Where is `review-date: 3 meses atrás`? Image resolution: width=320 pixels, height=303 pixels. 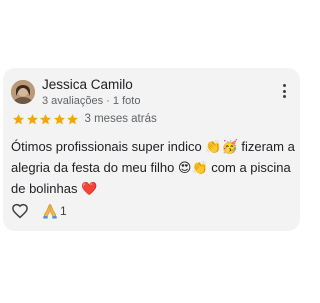
review-date: 3 meses atrás is located at coordinates (120, 119).